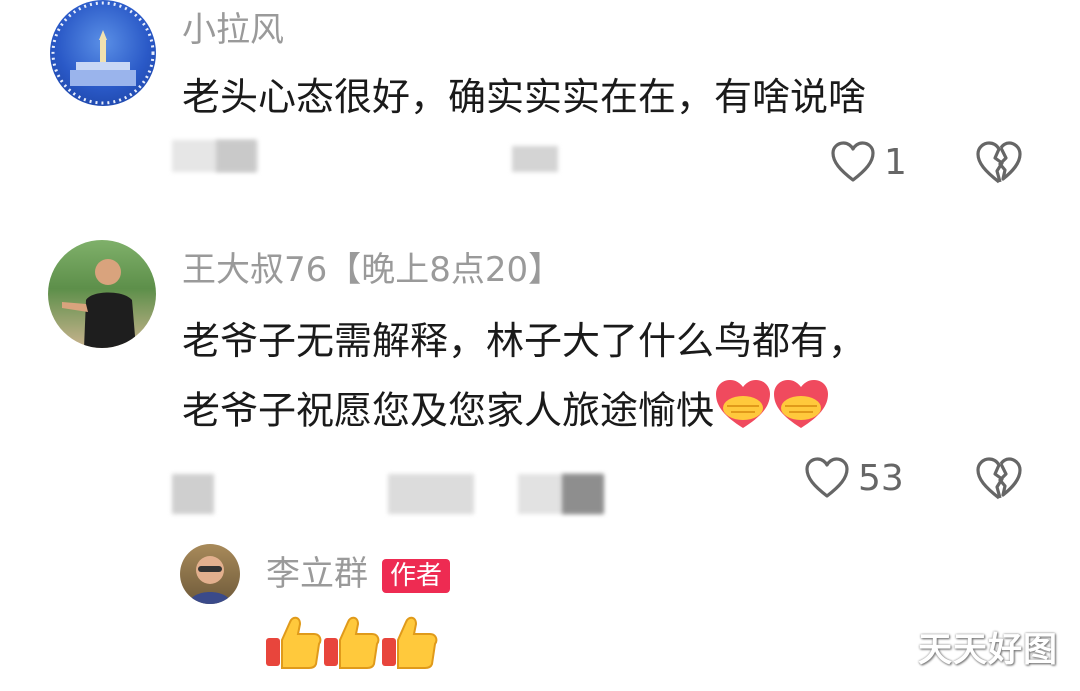  What do you see at coordinates (317, 574) in the screenshot?
I see `reply-username: 李立群` at bounding box center [317, 574].